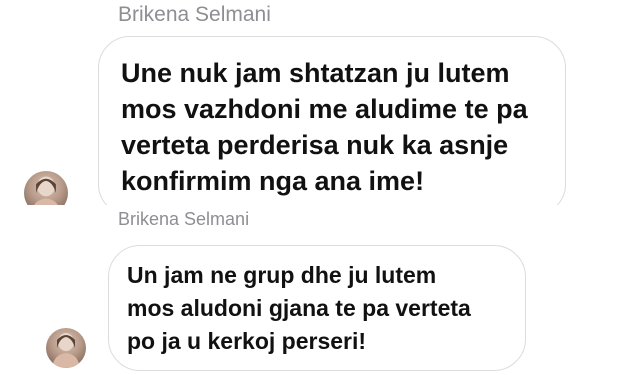  What do you see at coordinates (324, 109) in the screenshot?
I see `message-line: mos vazhdoni me aludime te pa` at bounding box center [324, 109].